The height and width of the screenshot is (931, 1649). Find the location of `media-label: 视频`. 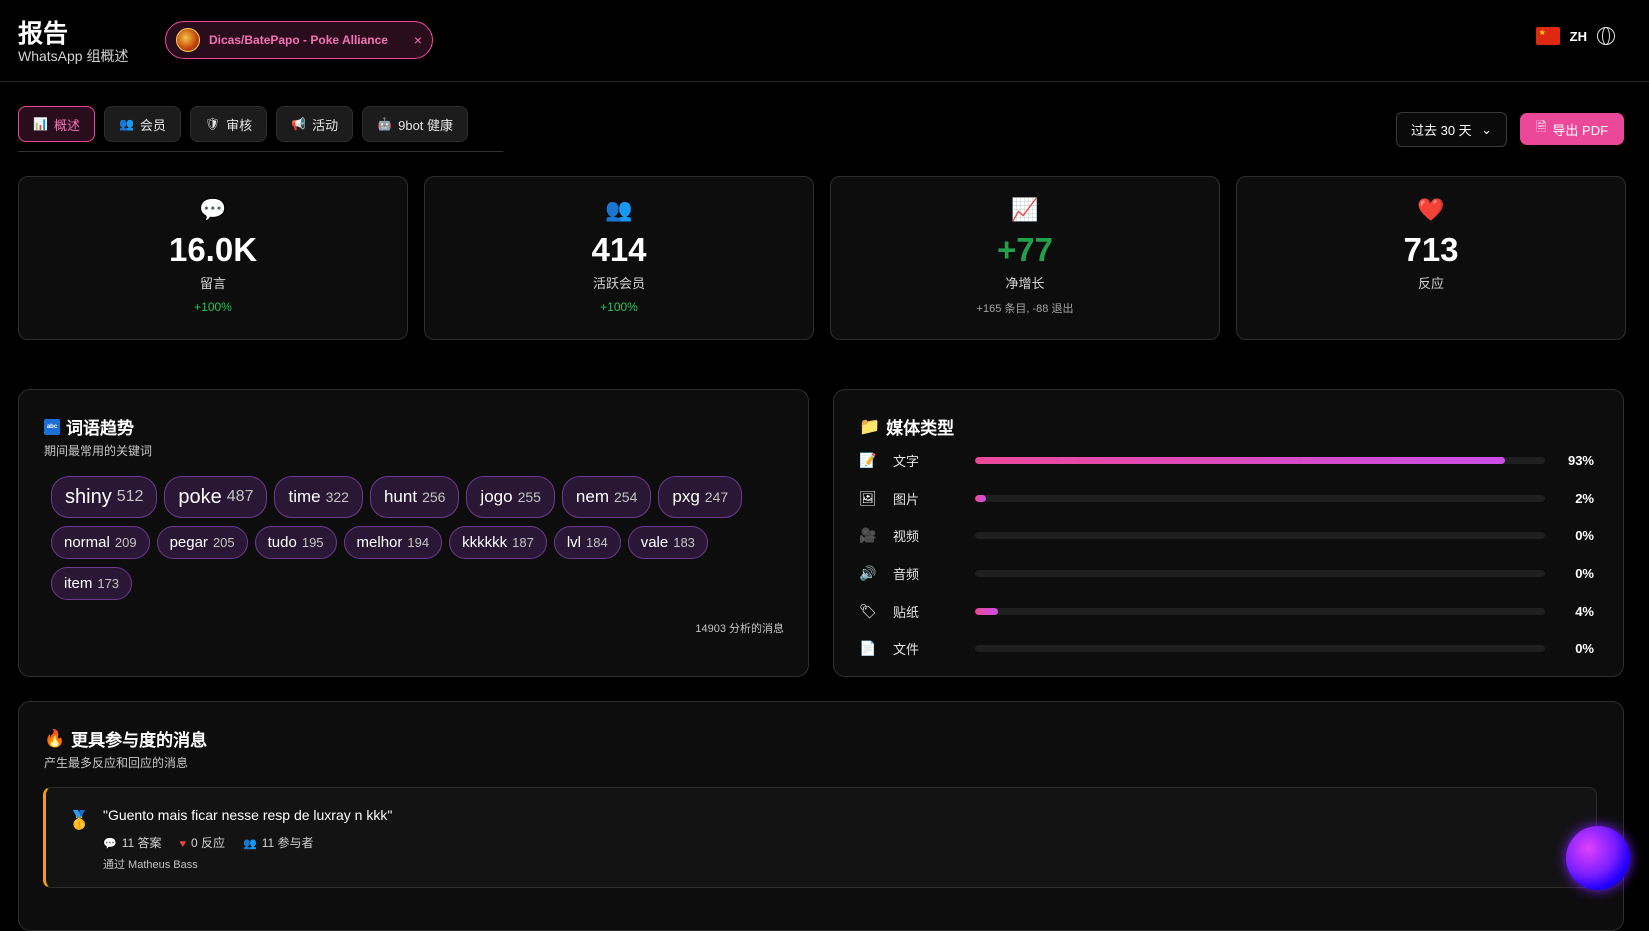

media-label: 视频 is located at coordinates (906, 537).